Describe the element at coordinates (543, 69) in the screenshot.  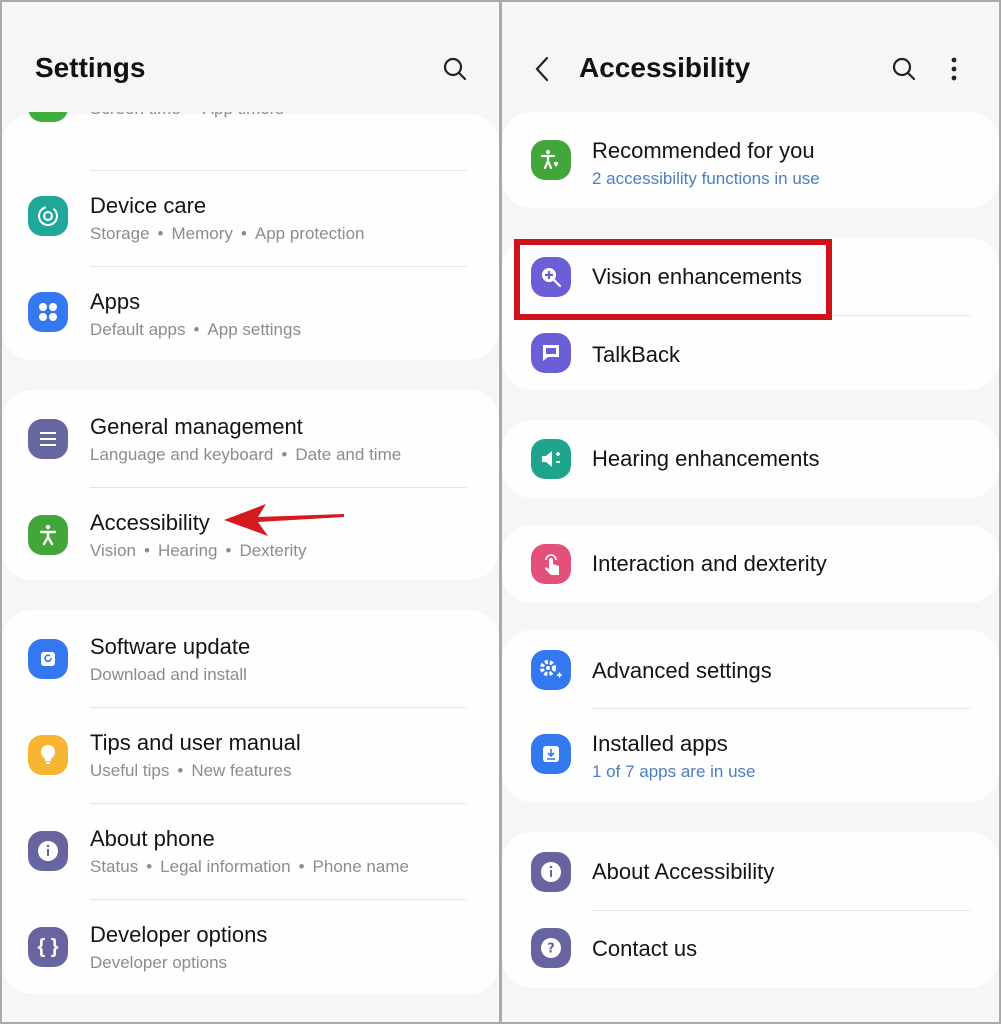
I see `back-chevron-icon` at that location.